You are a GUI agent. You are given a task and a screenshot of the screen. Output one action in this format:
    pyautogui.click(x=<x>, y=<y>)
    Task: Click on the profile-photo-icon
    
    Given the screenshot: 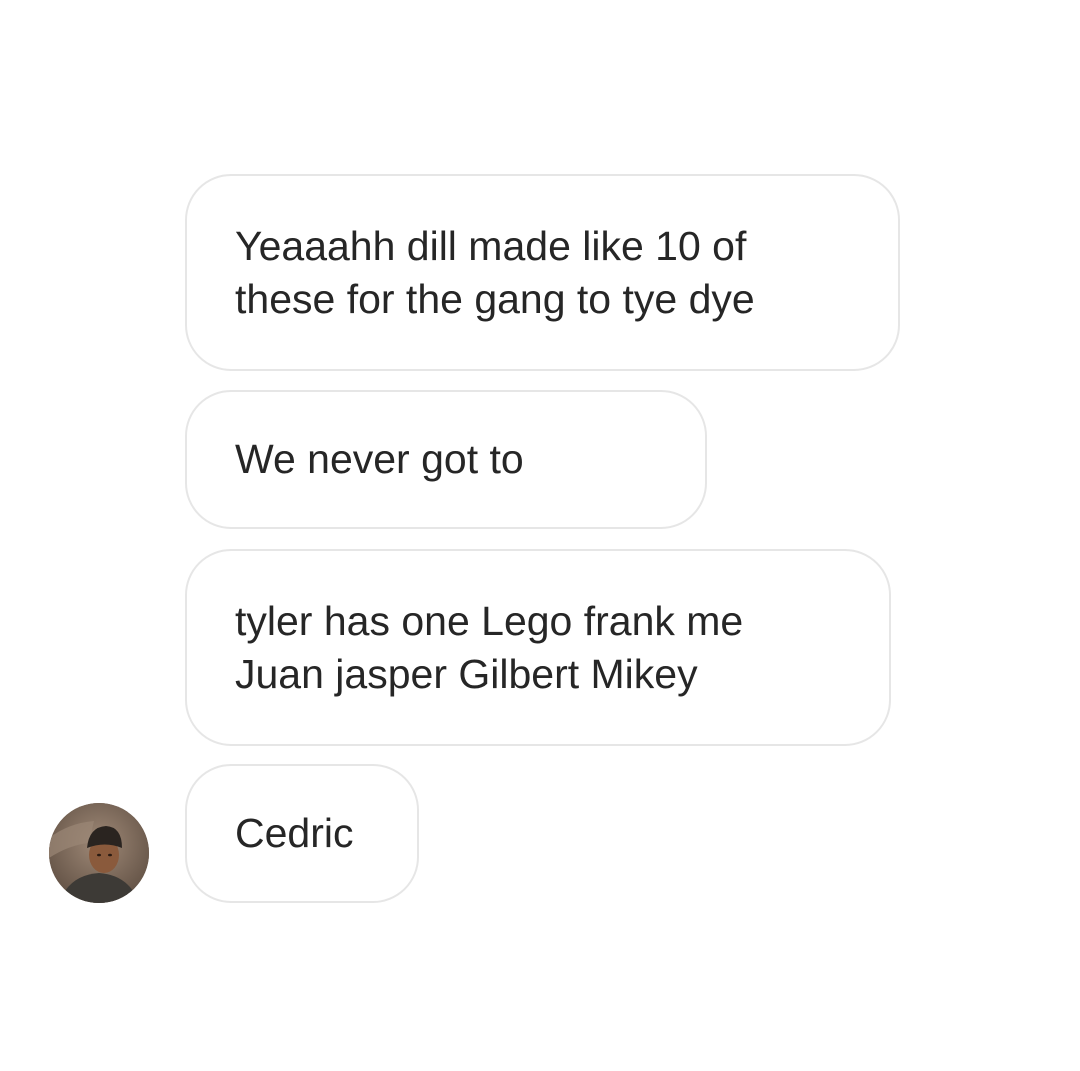 What is the action you would take?
    pyautogui.click(x=99, y=853)
    